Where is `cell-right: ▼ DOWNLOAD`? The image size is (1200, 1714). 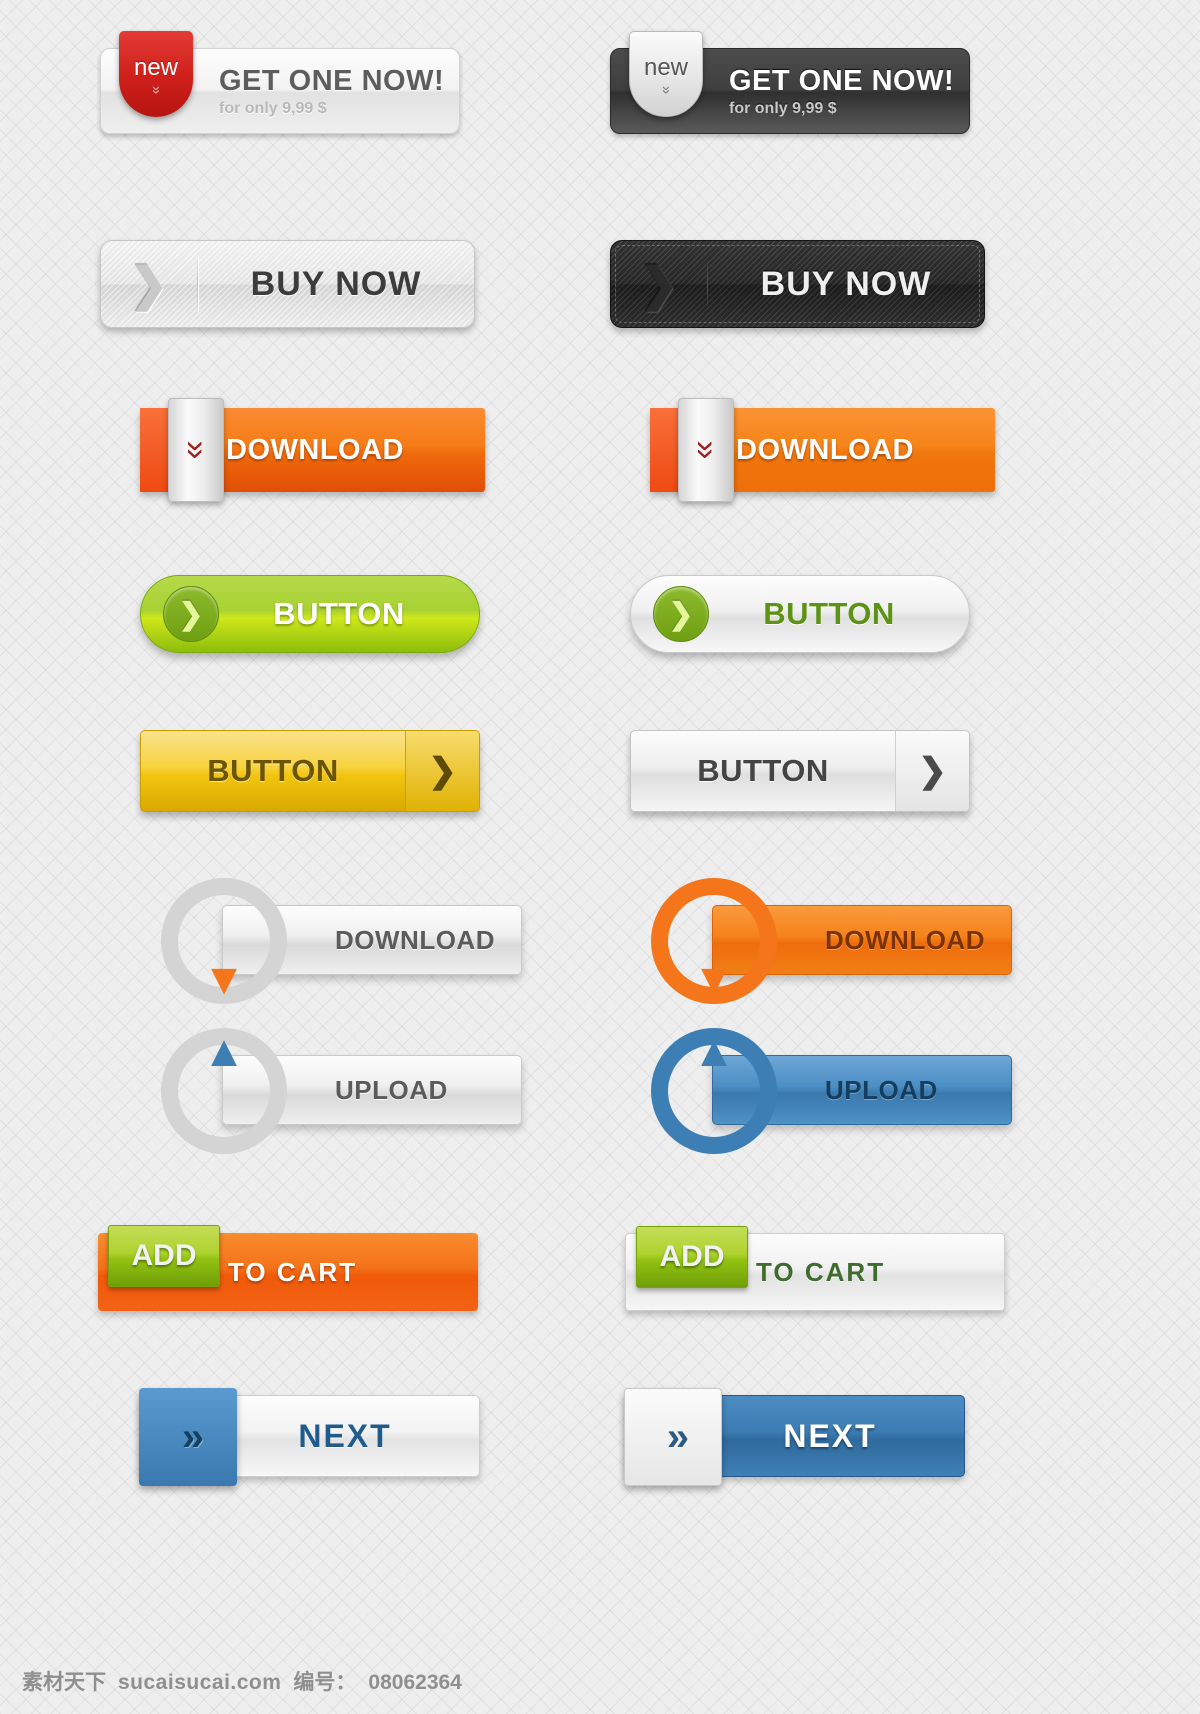 cell-right: ▼ DOWNLOAD is located at coordinates (900, 941).